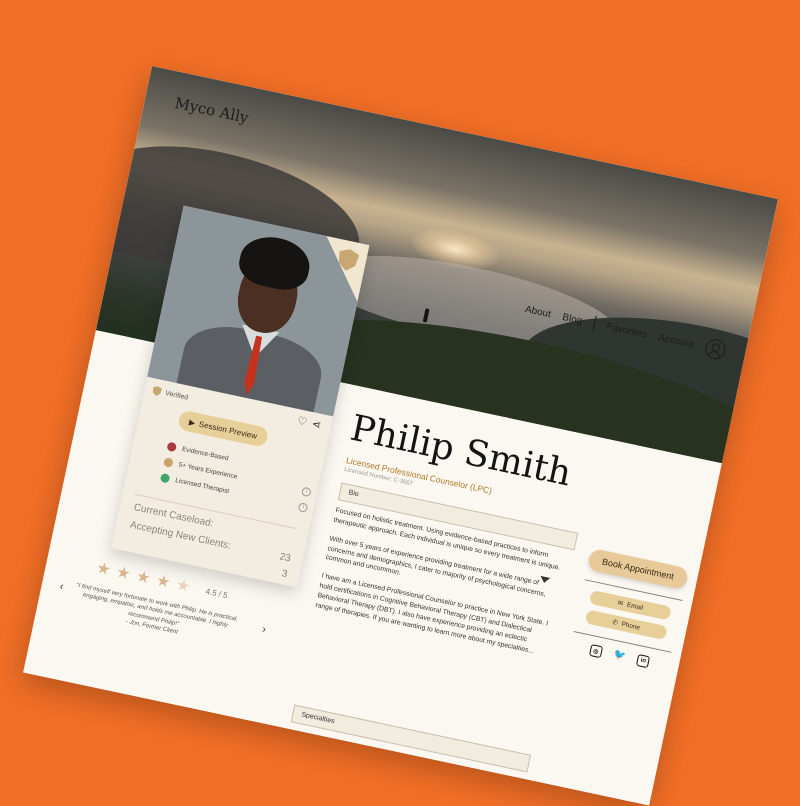 Image resolution: width=800 pixels, height=806 pixels. I want to click on heart-icon: ♡, so click(302, 421).